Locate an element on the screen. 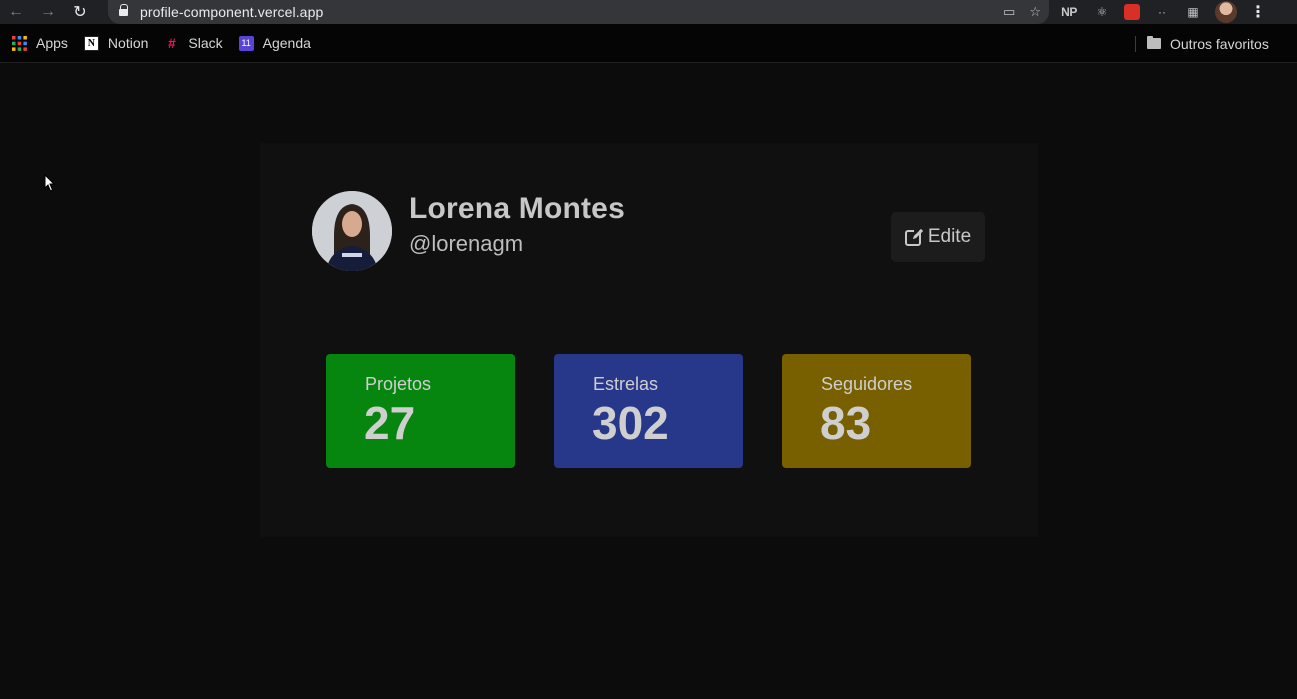 This screenshot has width=1297, height=699. profile-avatar-icon is located at coordinates (1226, 12).